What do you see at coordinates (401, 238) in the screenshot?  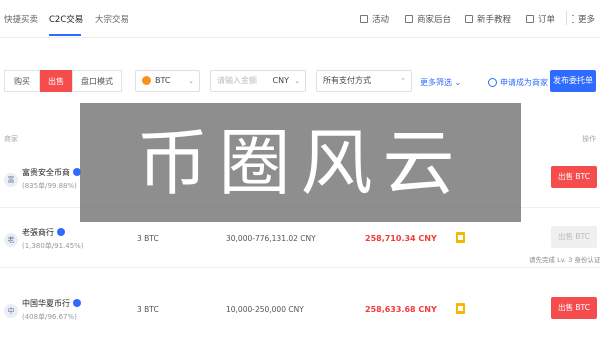 I see `unit-price: 258,710.34 CNY` at bounding box center [401, 238].